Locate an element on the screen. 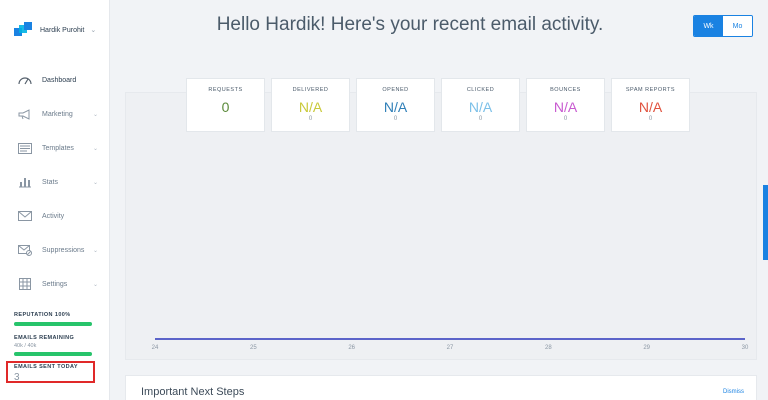 Image resolution: width=768 pixels, height=400 pixels. x-tick-label: 24 is located at coordinates (155, 348).